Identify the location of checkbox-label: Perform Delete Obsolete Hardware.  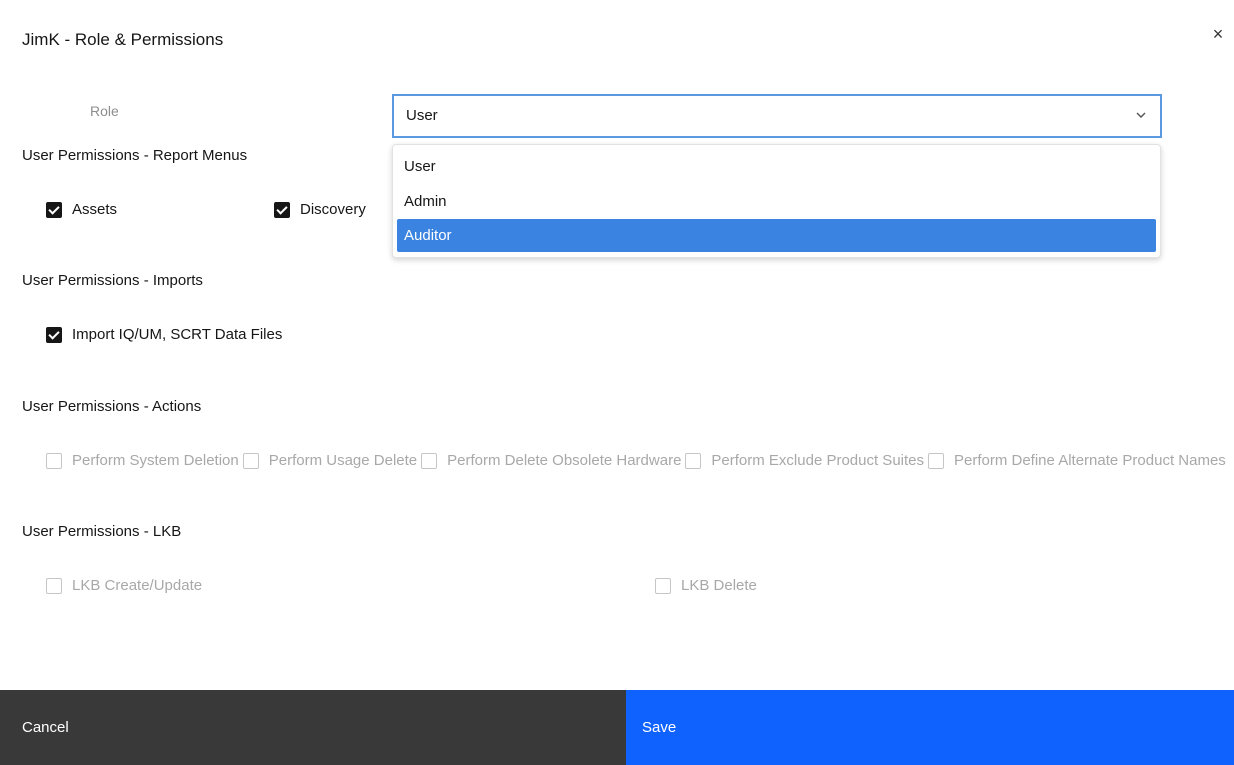
(564, 460).